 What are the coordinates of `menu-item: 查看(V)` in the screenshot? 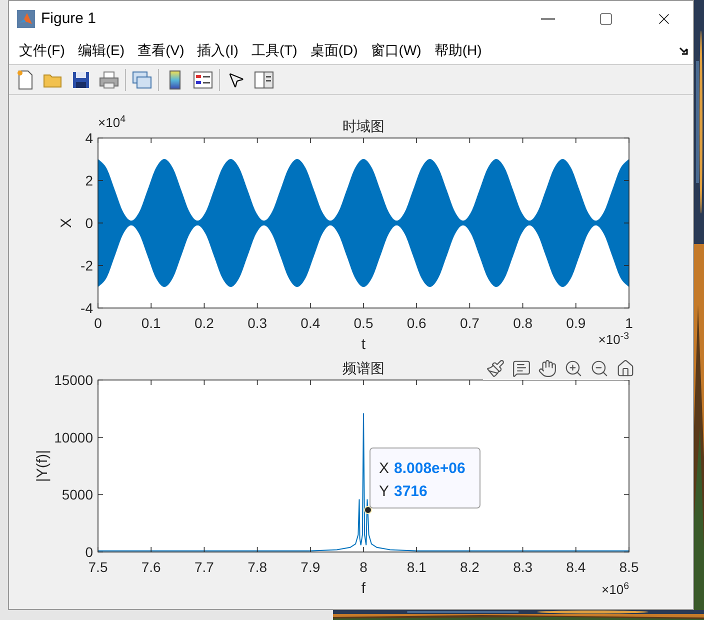 It's located at (161, 50).